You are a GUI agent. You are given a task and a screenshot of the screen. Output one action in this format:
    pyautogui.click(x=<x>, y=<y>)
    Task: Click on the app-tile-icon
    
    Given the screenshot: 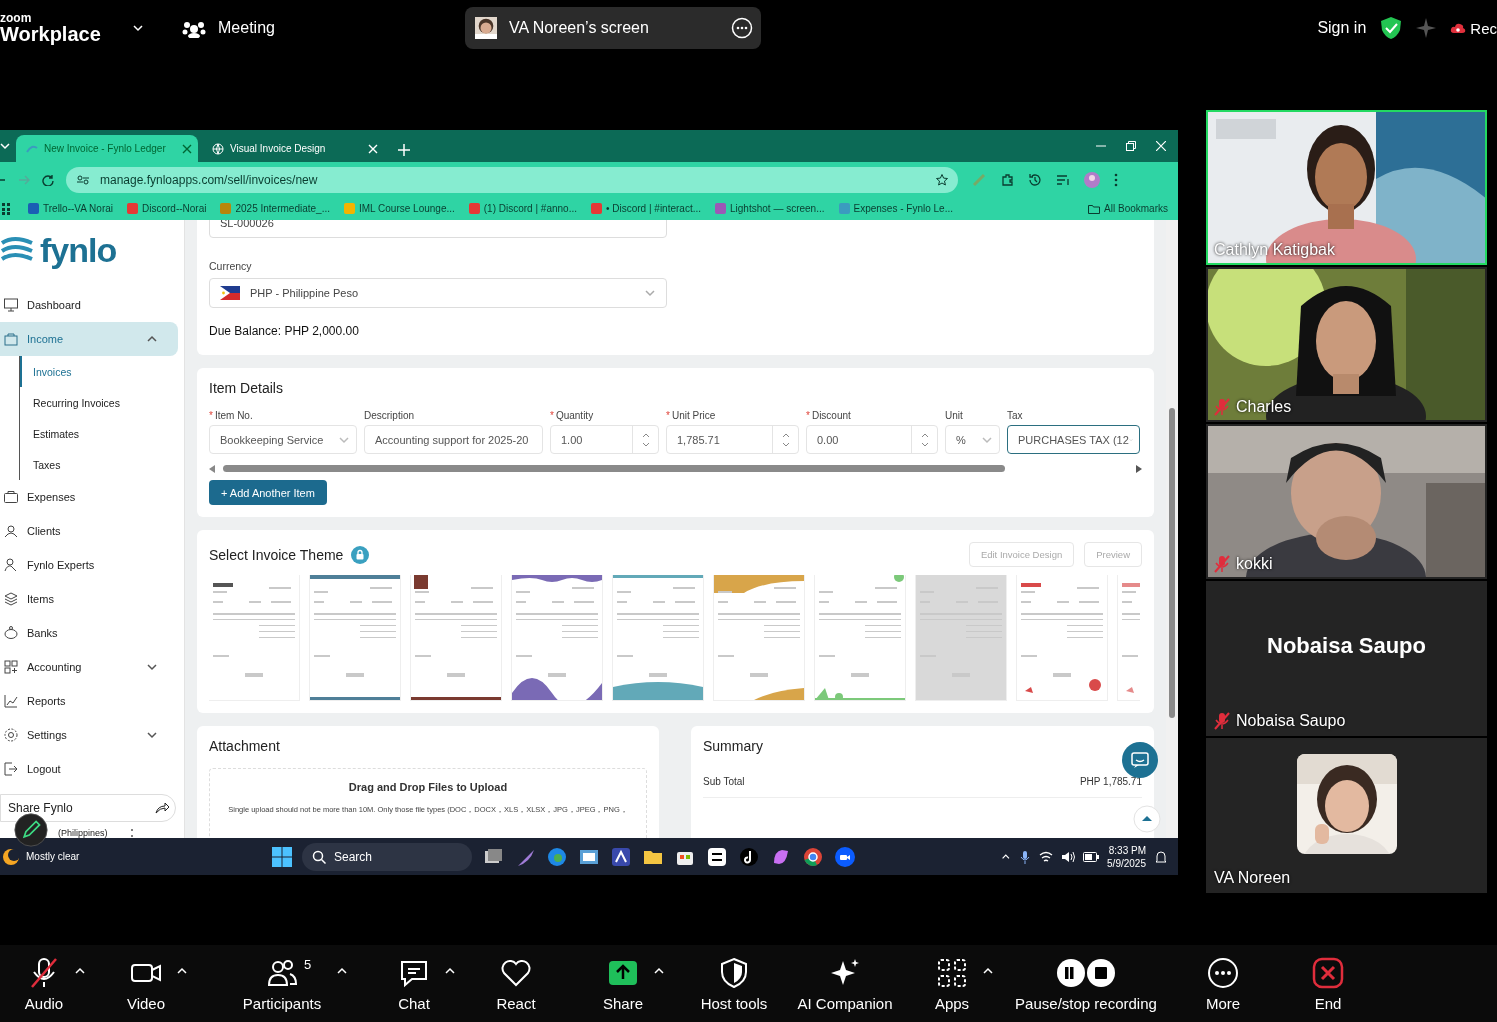 What is the action you would take?
    pyautogui.click(x=621, y=856)
    